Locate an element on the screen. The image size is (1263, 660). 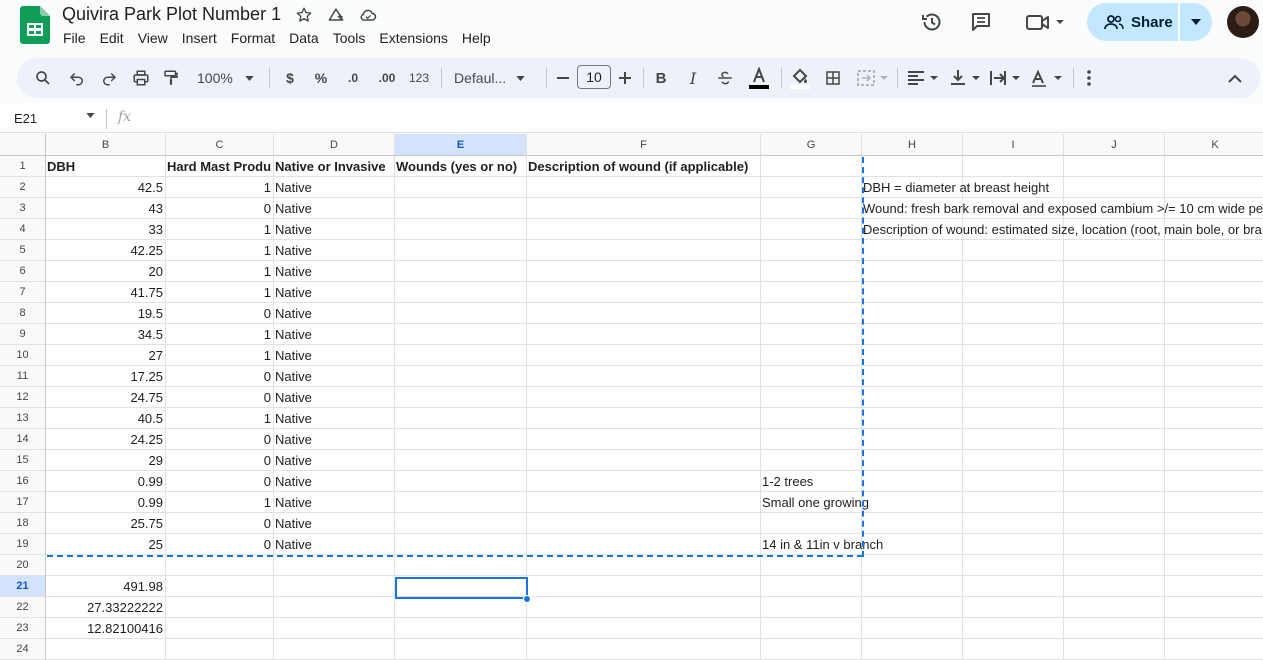
menu-data: Data is located at coordinates (304, 39).